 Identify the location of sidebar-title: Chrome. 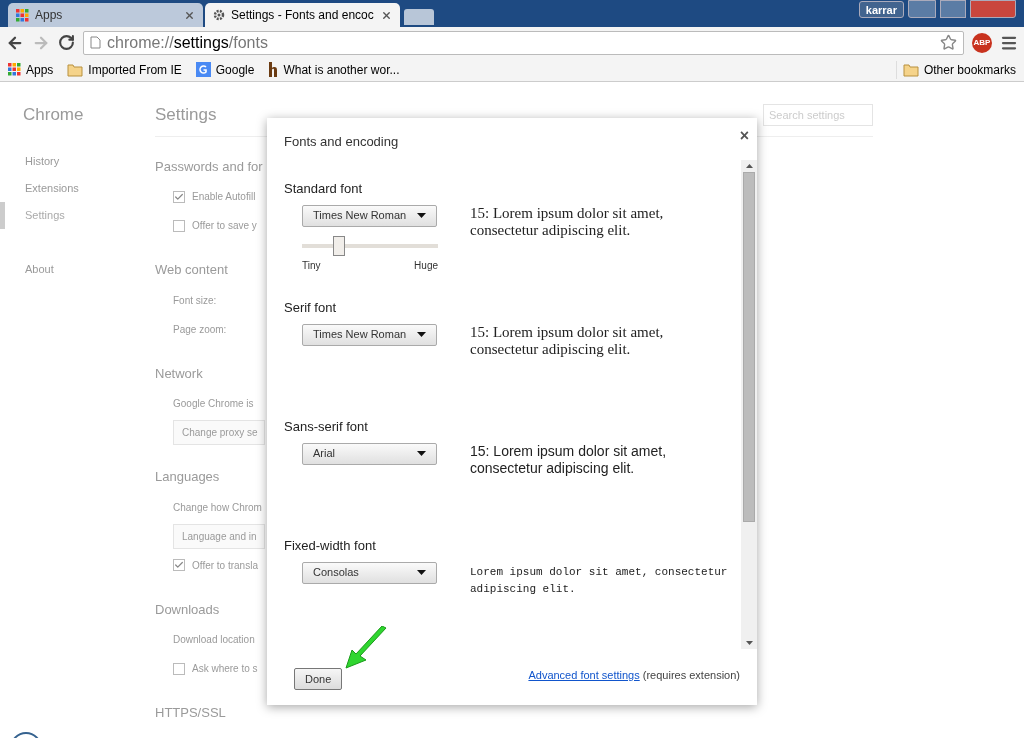
(53, 115).